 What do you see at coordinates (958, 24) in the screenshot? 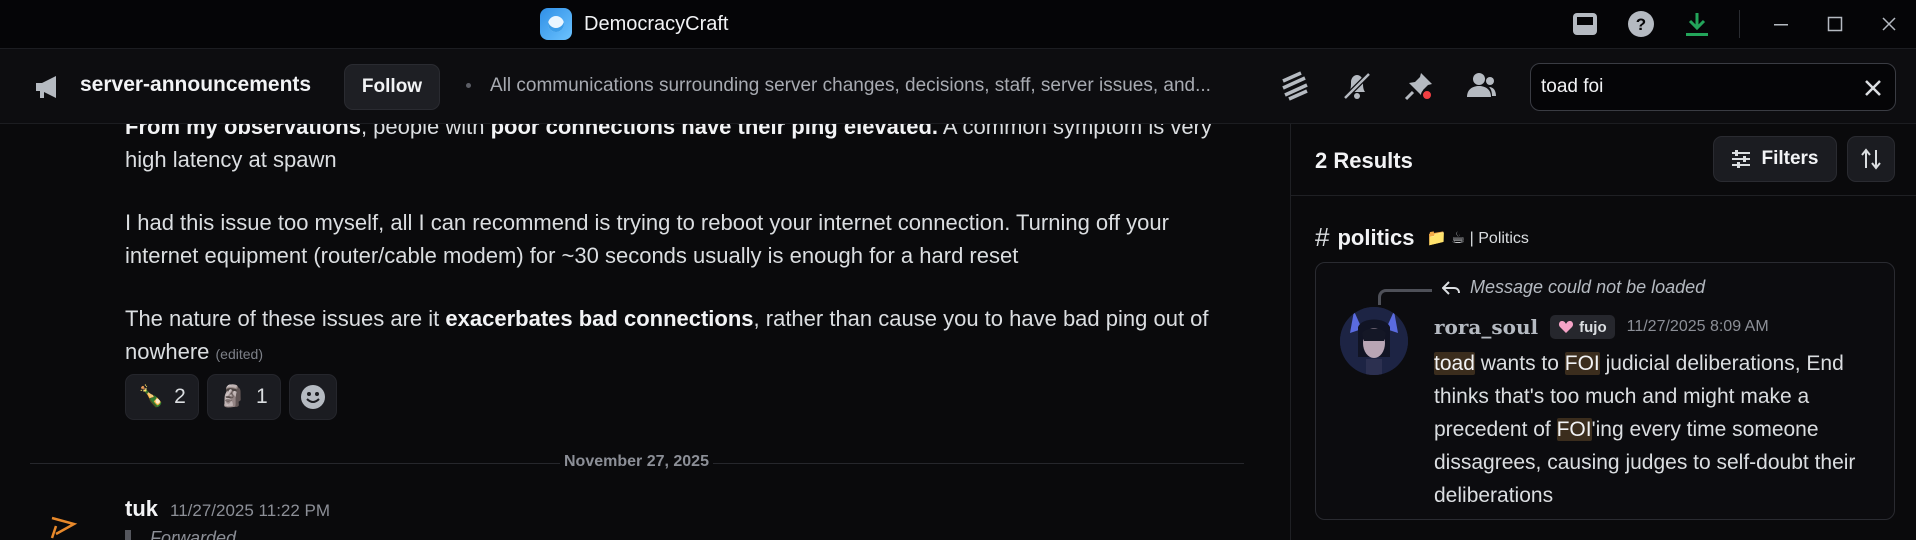
I see `title-bar: DemocracyCraft ?` at bounding box center [958, 24].